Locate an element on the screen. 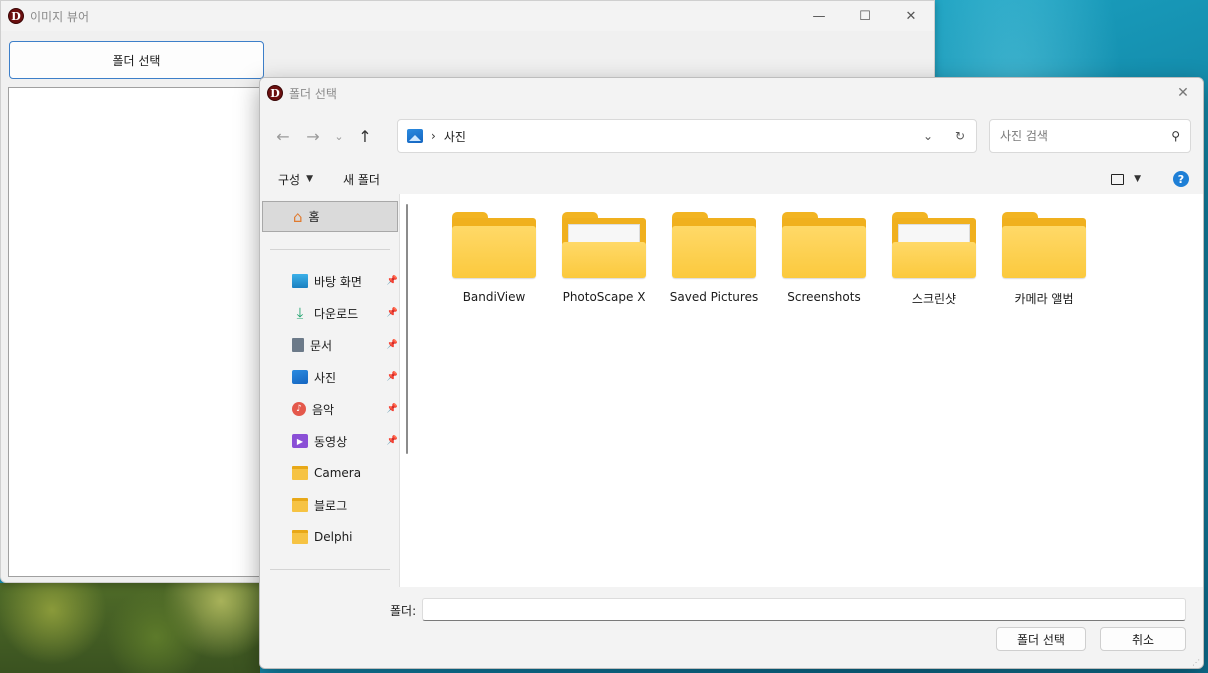  new-folder-button: 새 폴더 is located at coordinates (361, 179).